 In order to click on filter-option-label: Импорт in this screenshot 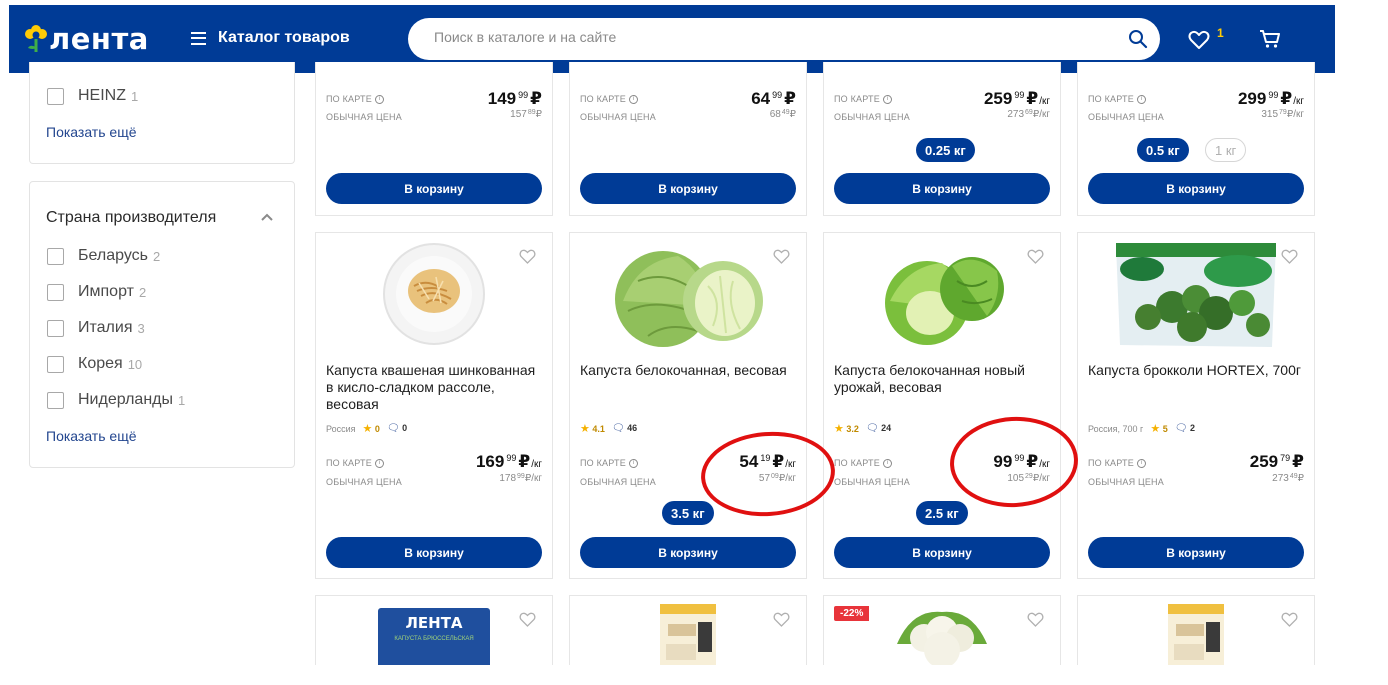, I will do `click(106, 291)`.